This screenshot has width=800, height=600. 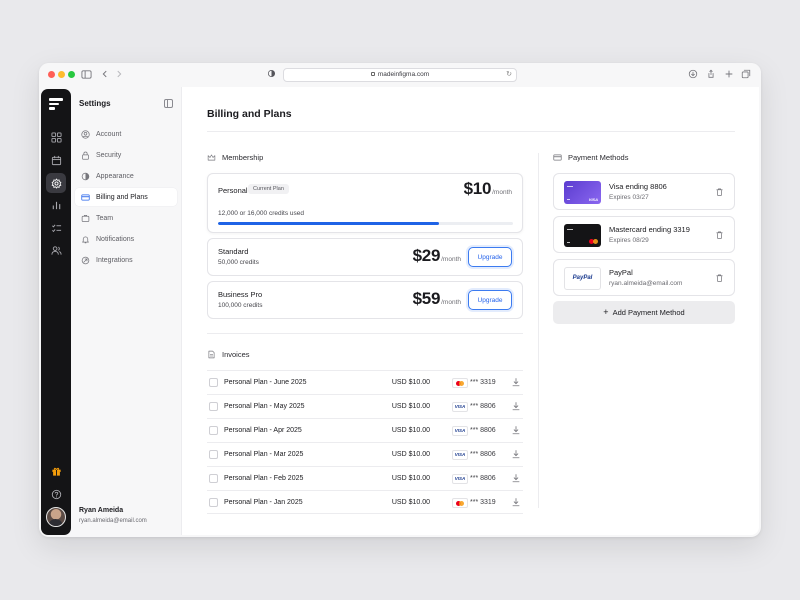 What do you see at coordinates (56, 250) in the screenshot?
I see `users-icon` at bounding box center [56, 250].